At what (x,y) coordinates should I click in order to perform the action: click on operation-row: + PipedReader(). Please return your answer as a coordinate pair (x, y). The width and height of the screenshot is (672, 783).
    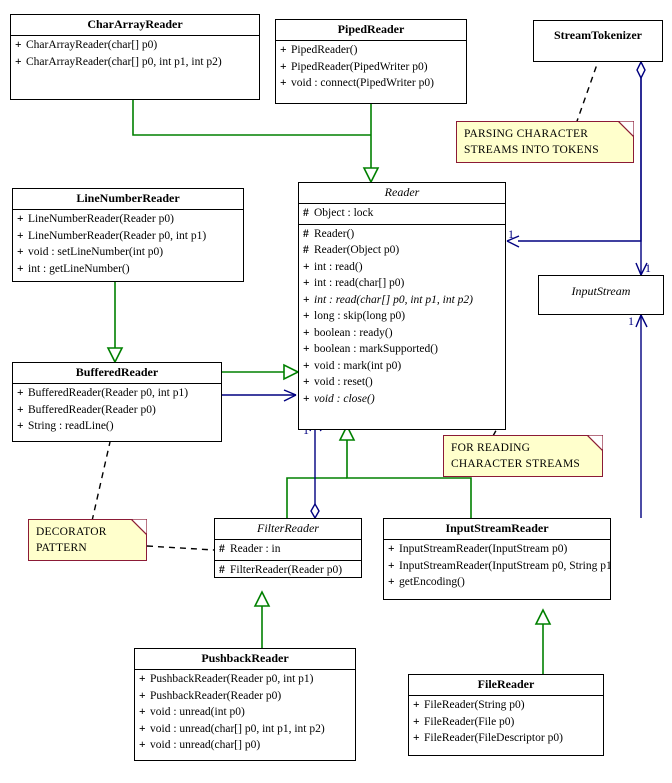
    Looking at the image, I should click on (371, 50).